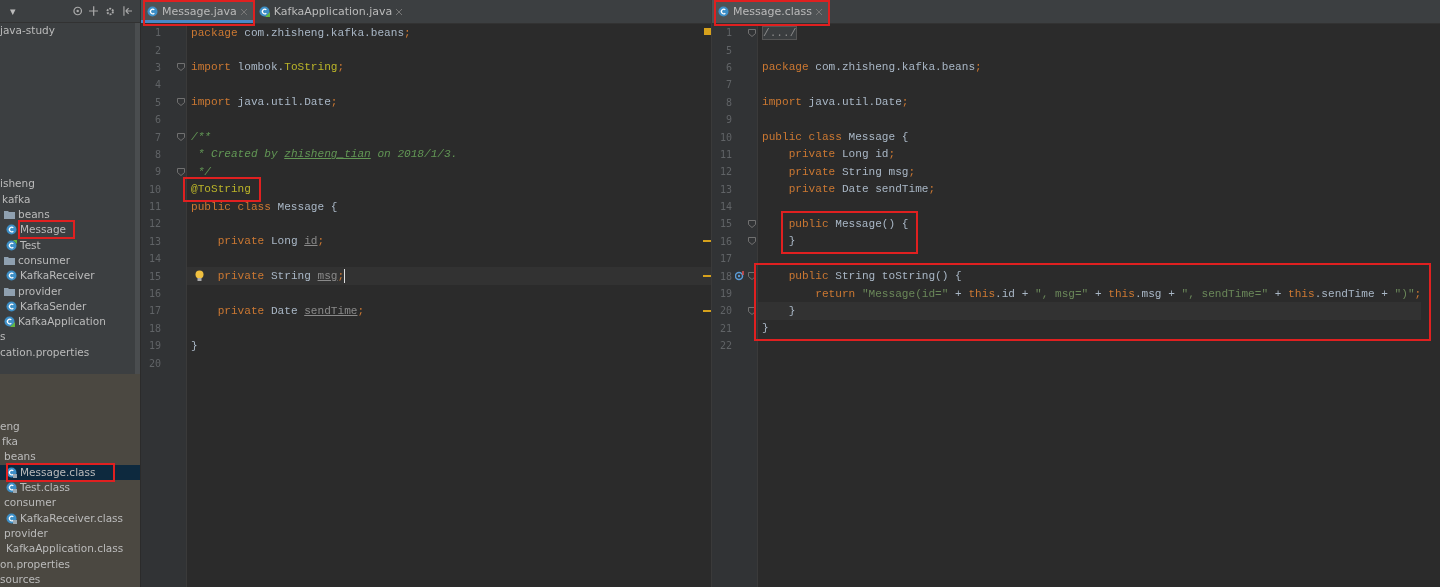 The width and height of the screenshot is (1440, 587). Describe the element at coordinates (70, 579) in the screenshot. I see `tree-item: sources` at that location.